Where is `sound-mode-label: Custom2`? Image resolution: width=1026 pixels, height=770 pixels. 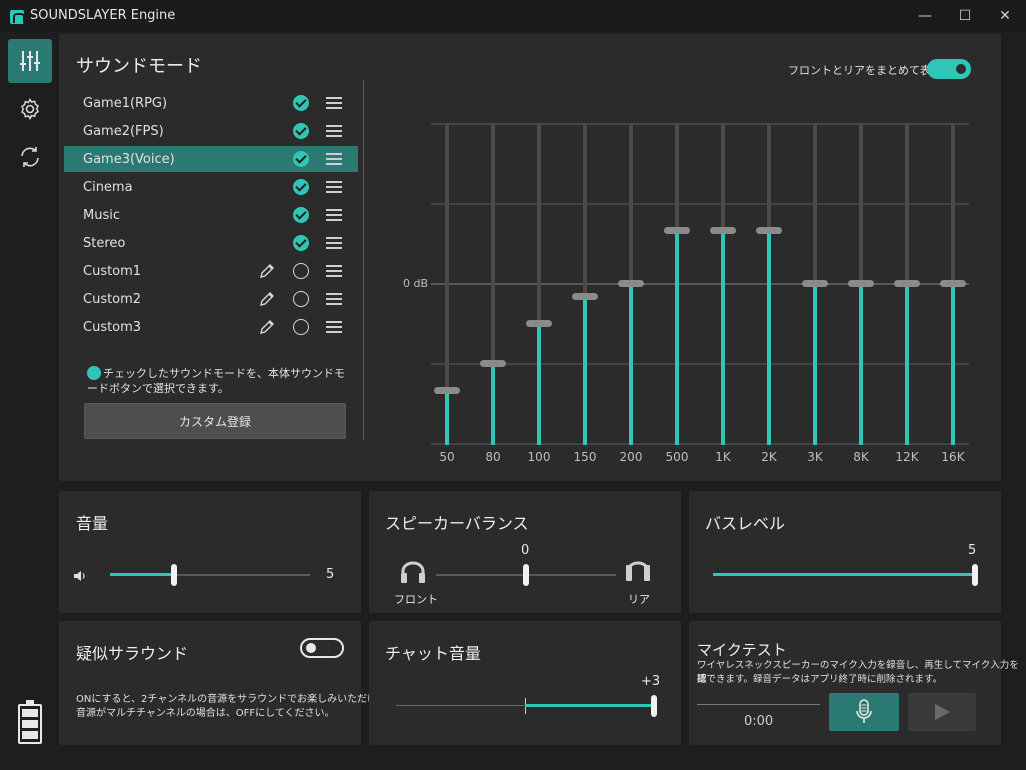 sound-mode-label: Custom2 is located at coordinates (112, 299).